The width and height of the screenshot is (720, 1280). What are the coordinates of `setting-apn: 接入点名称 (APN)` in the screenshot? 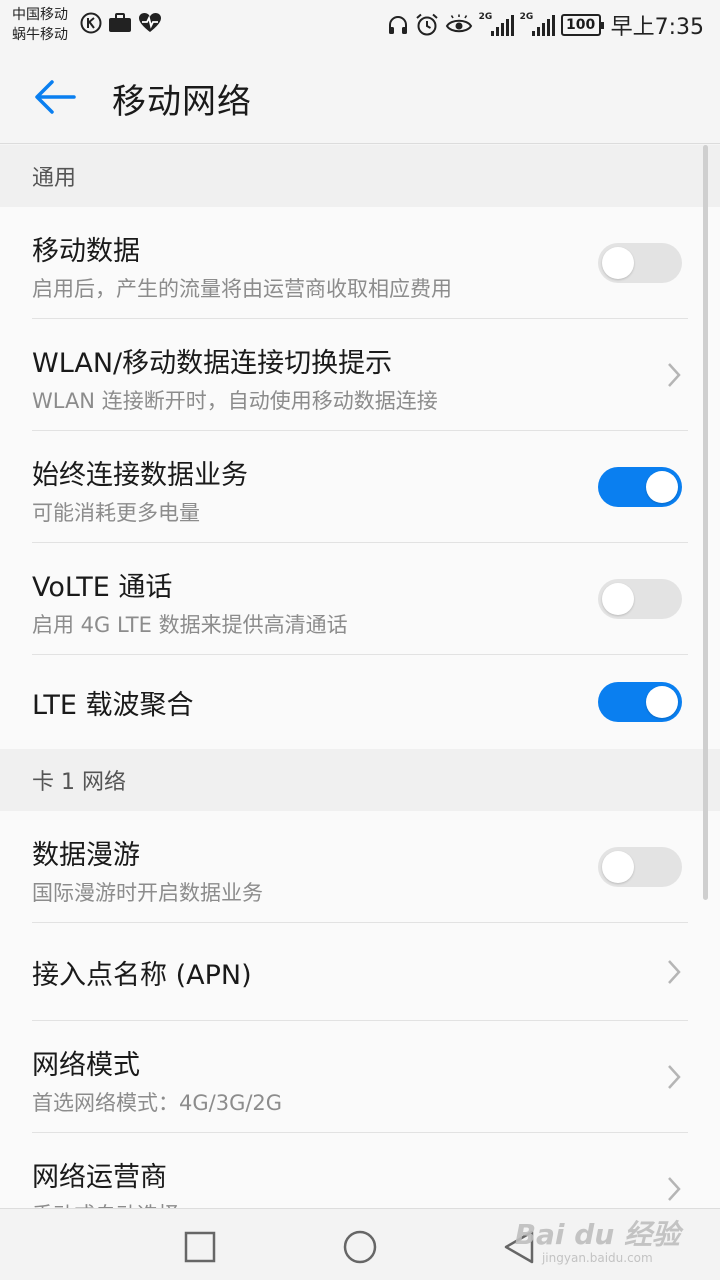 It's located at (360, 972).